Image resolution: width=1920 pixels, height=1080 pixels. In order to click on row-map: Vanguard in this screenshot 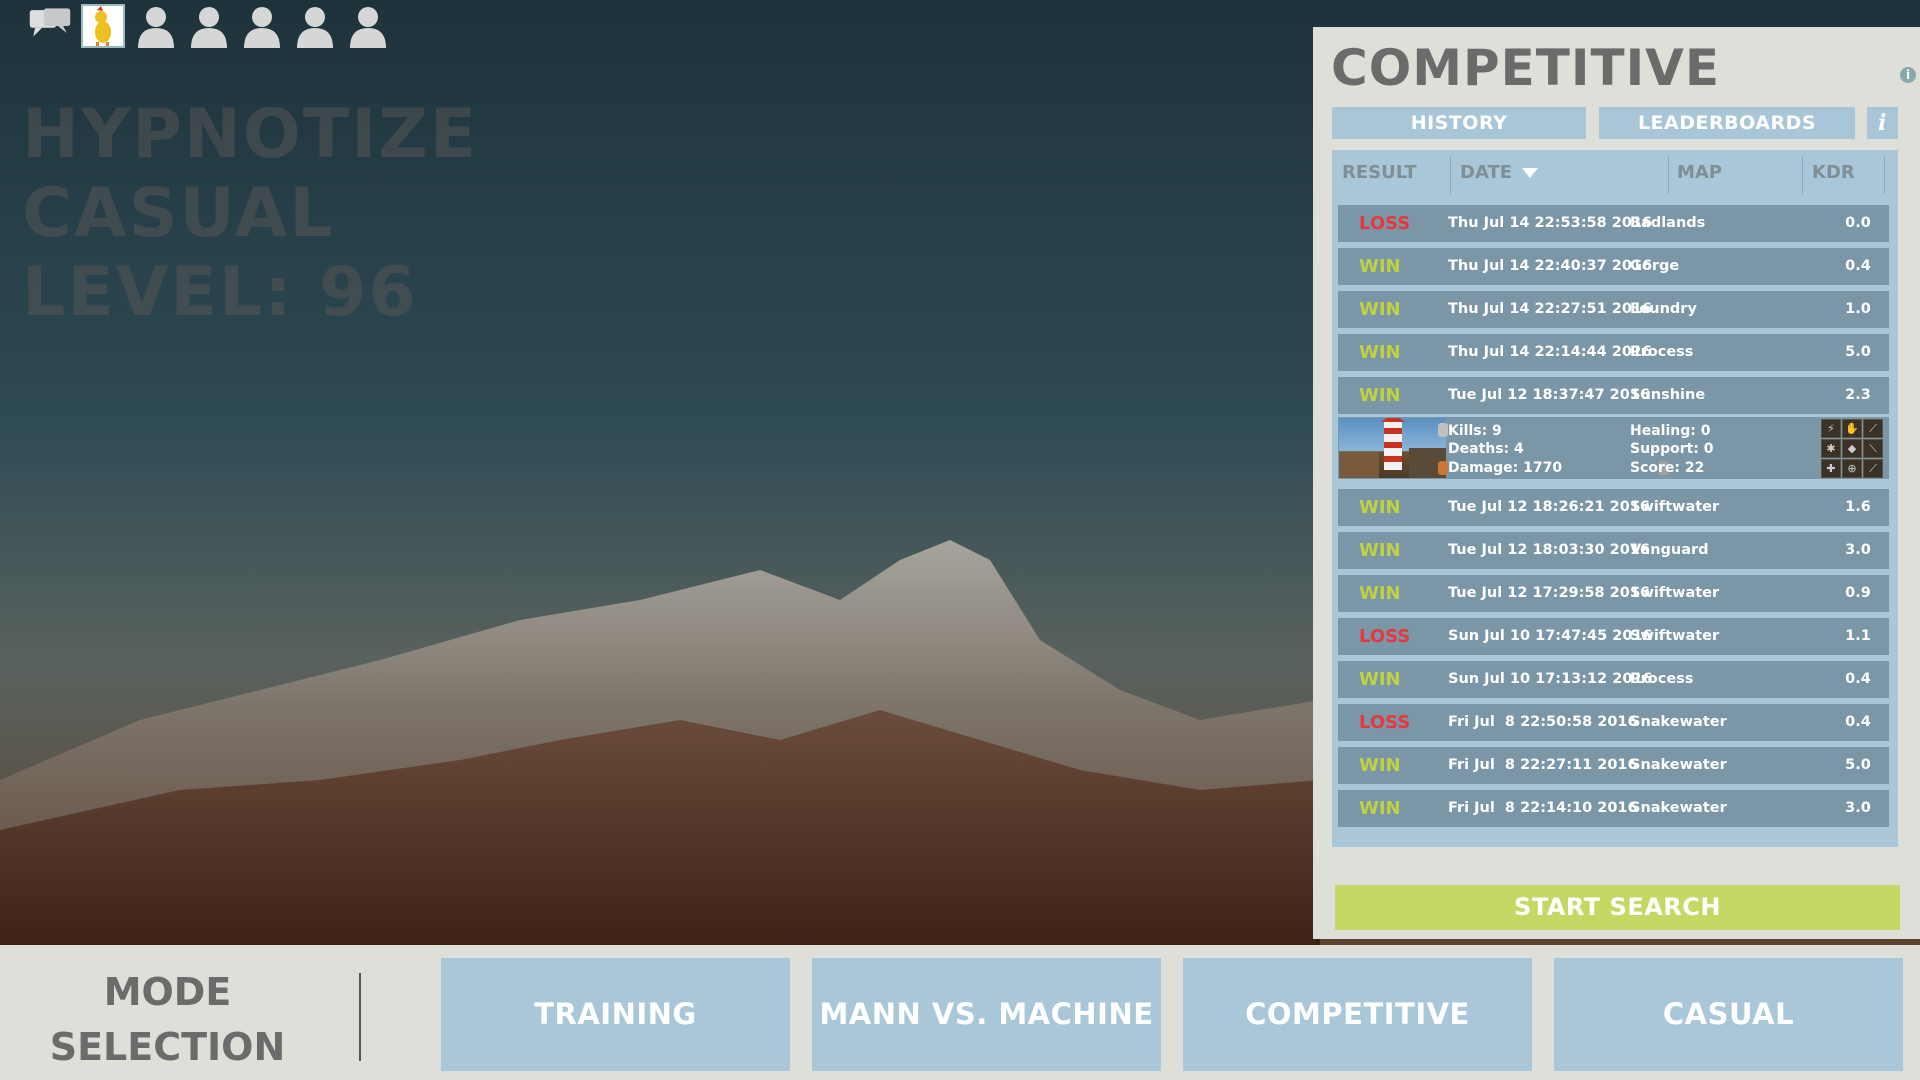, I will do `click(1669, 550)`.